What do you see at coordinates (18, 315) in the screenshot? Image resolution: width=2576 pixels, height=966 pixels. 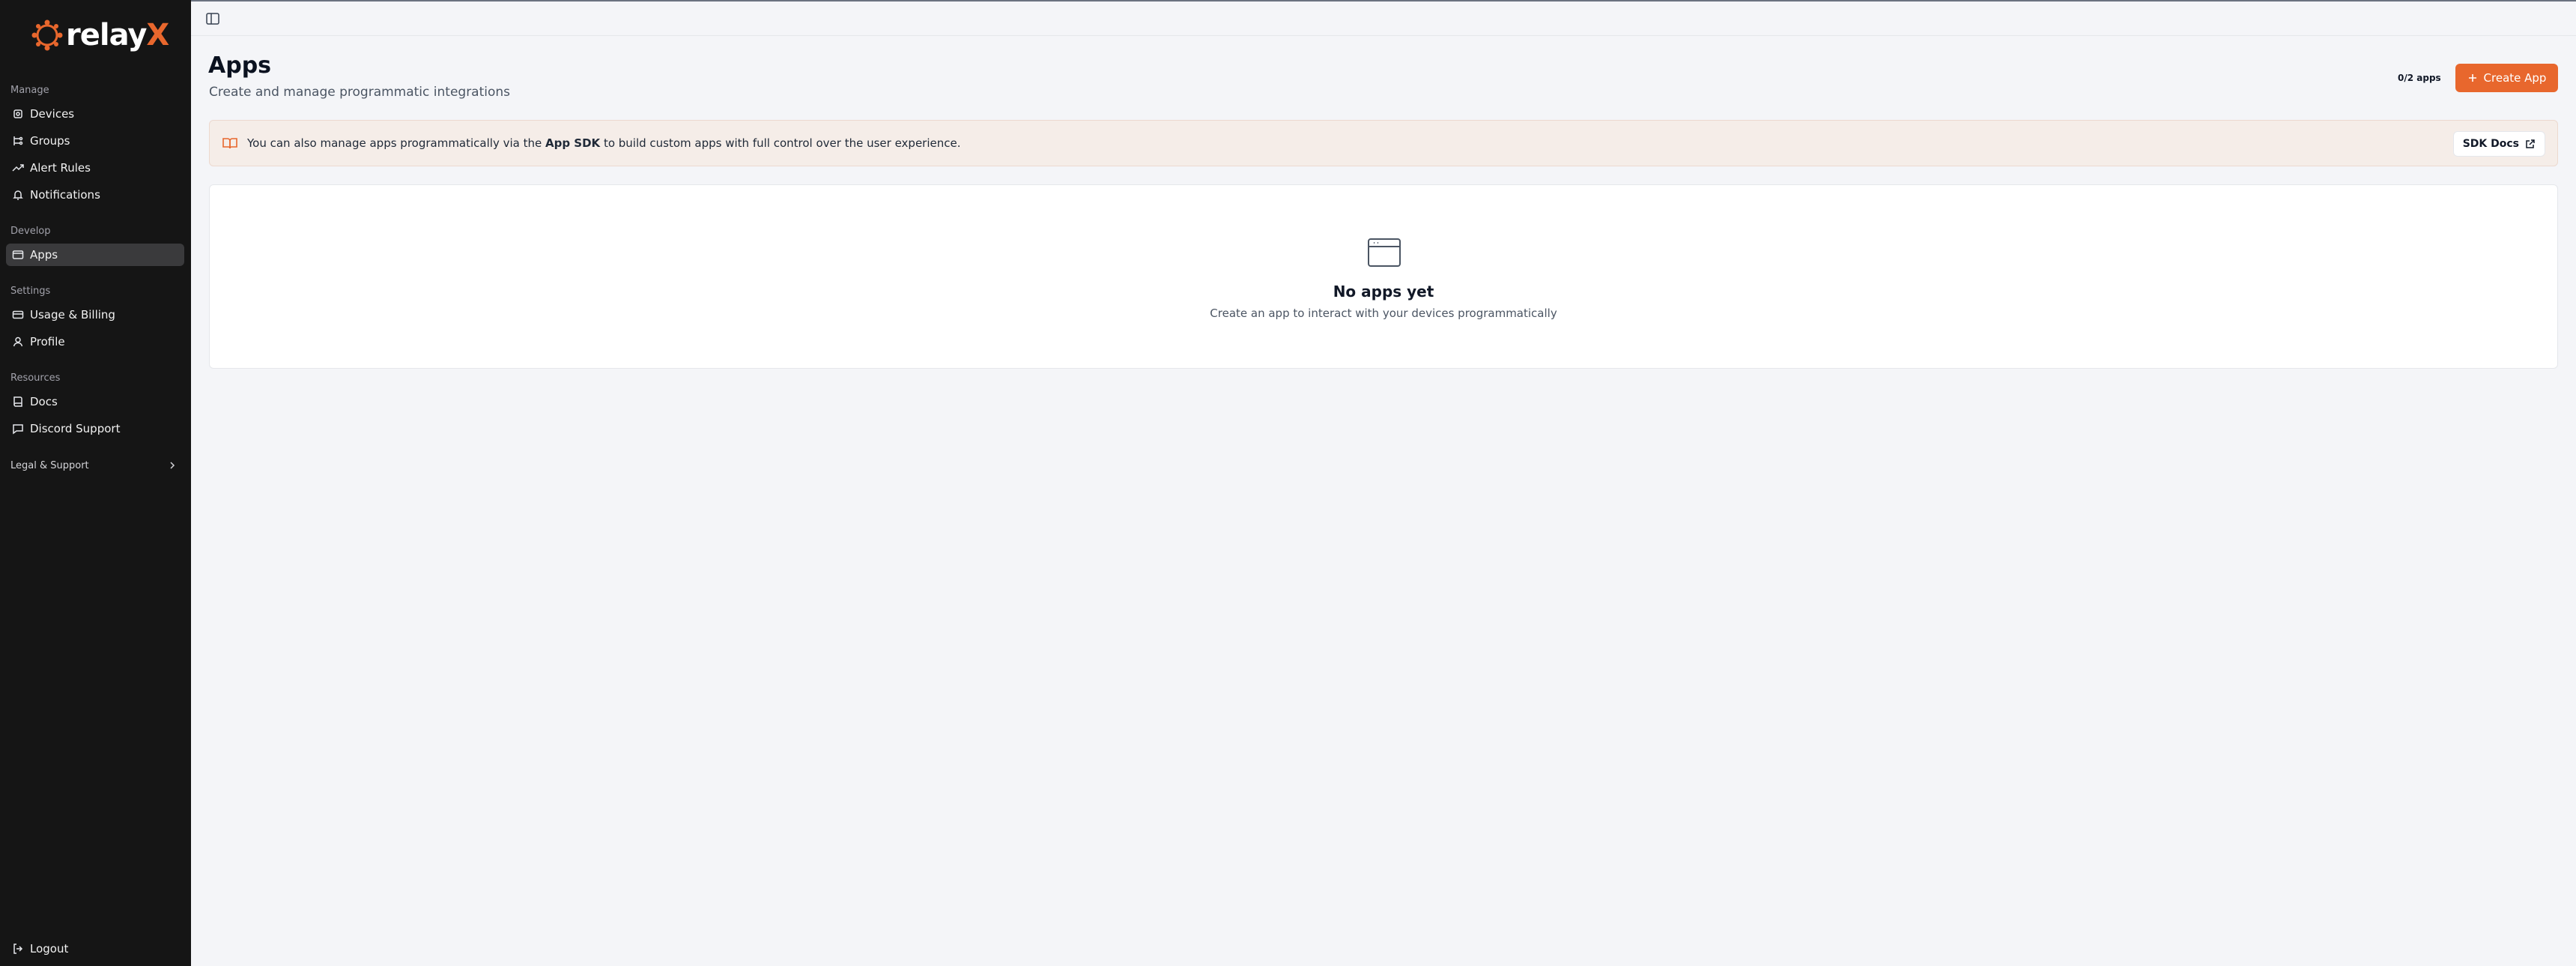 I see `credit-card-icon` at bounding box center [18, 315].